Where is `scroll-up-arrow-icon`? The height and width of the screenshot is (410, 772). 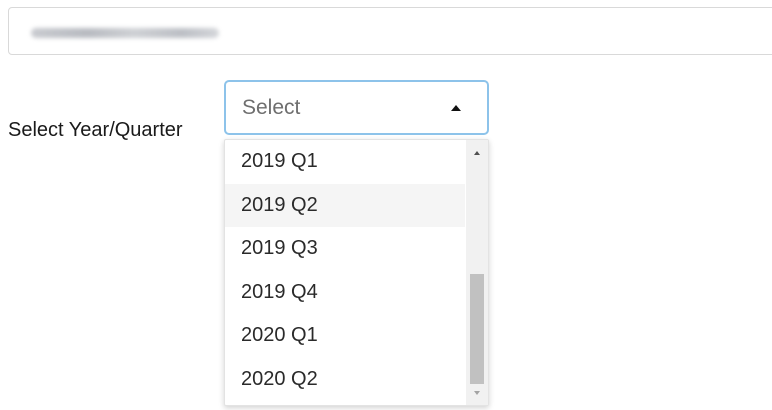 scroll-up-arrow-icon is located at coordinates (477, 153).